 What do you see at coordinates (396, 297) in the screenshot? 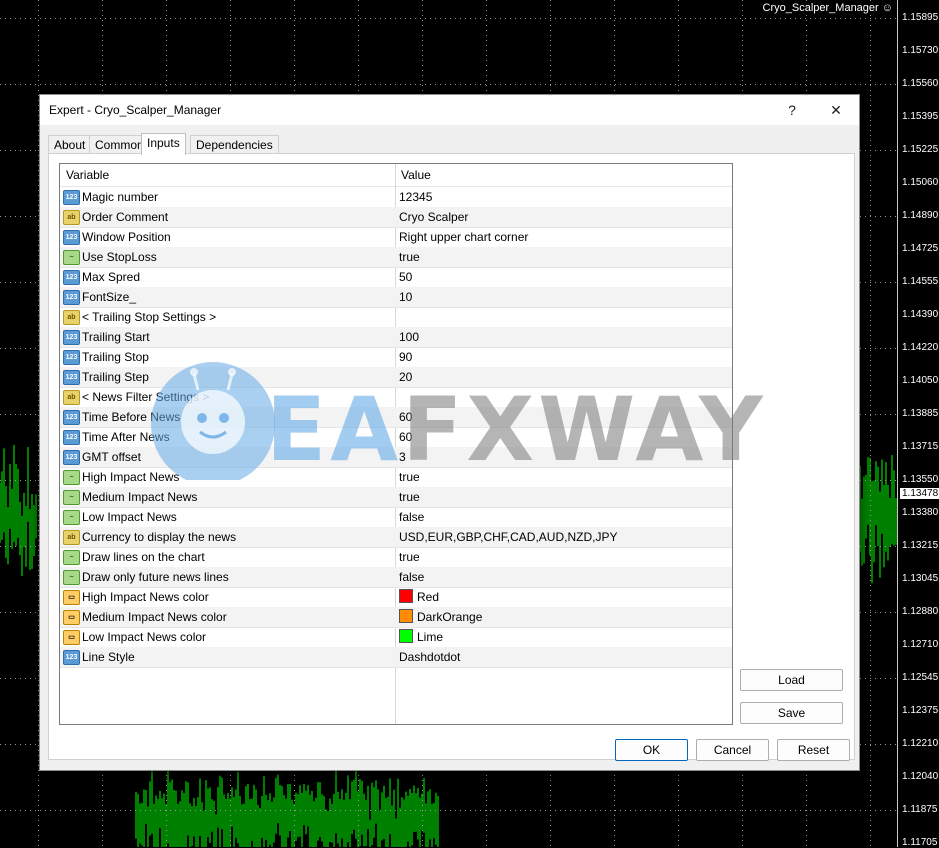
I see `table-row: 123 FontSize_ 10` at bounding box center [396, 297].